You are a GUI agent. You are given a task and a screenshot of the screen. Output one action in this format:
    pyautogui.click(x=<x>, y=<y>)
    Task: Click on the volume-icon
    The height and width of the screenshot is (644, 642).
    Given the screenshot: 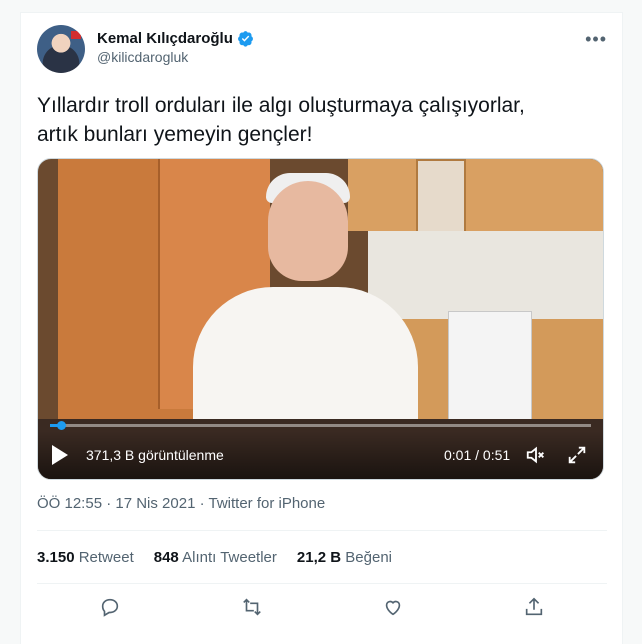 What is the action you would take?
    pyautogui.click(x=536, y=455)
    